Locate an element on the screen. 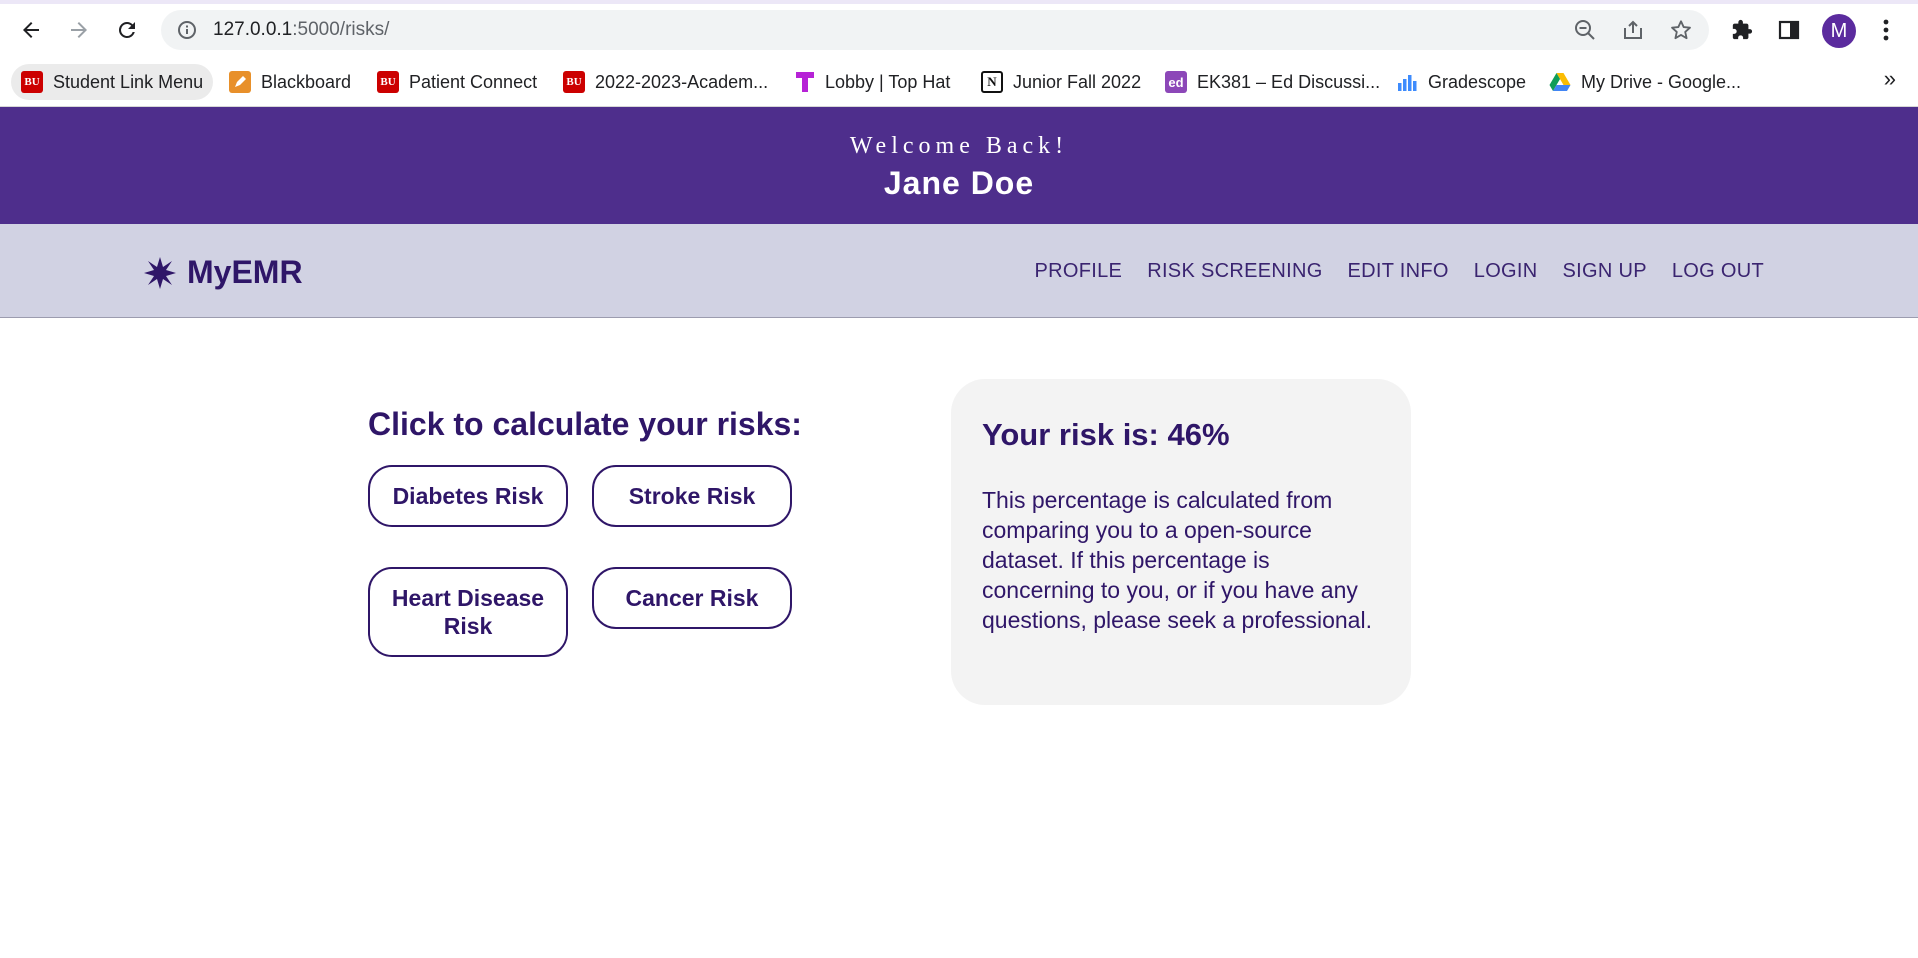  bookmark-blackboard: Blackboard is located at coordinates (290, 82).